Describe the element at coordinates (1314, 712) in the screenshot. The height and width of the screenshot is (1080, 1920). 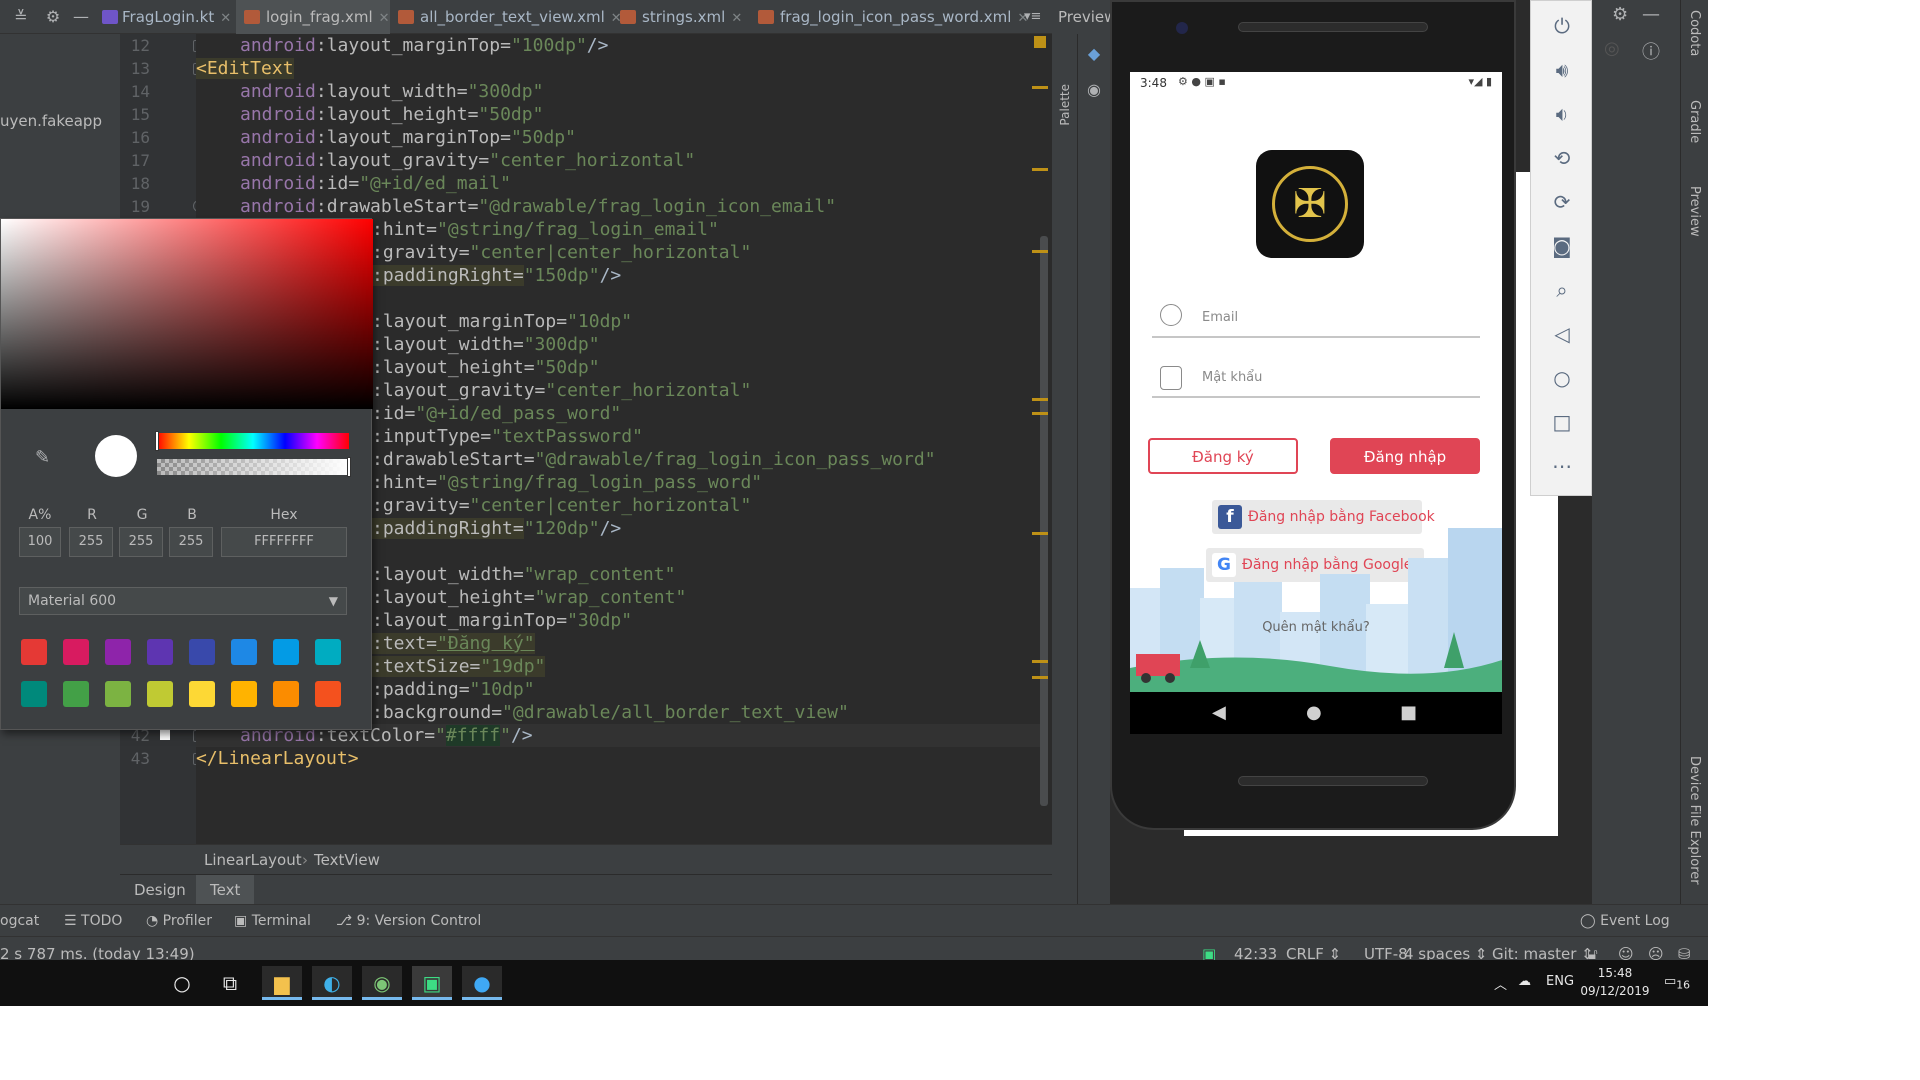
I see `home-icon: ●` at that location.